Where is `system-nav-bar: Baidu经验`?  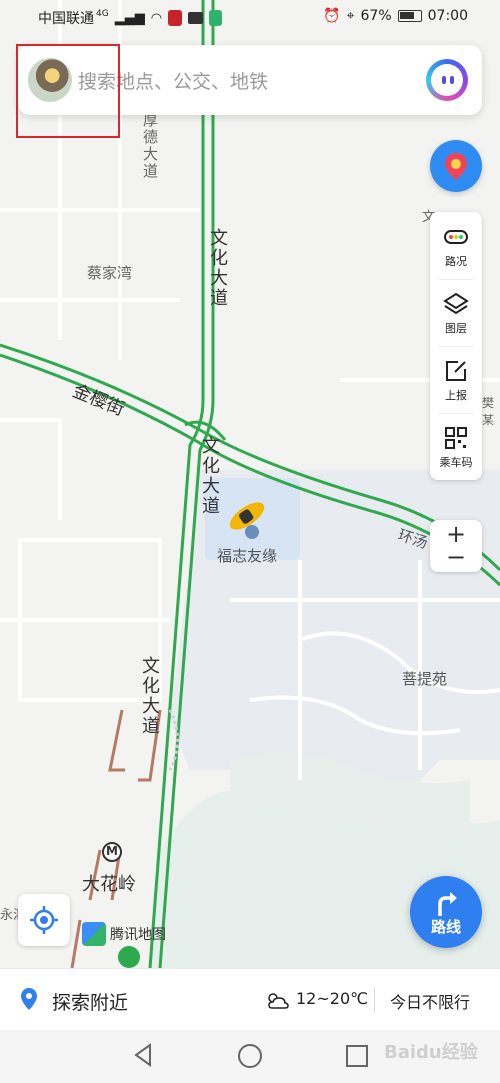 system-nav-bar: Baidu经验 is located at coordinates (250, 1056).